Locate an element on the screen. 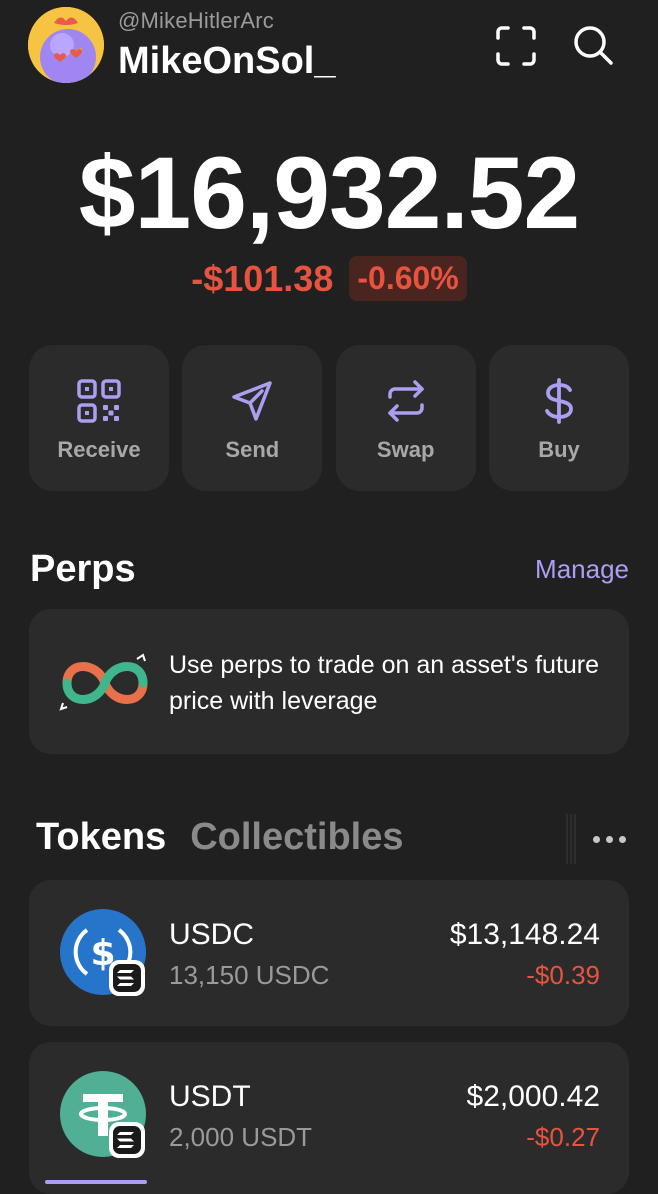 The image size is (658, 1194). swap-button: Swap is located at coordinates (405, 418).